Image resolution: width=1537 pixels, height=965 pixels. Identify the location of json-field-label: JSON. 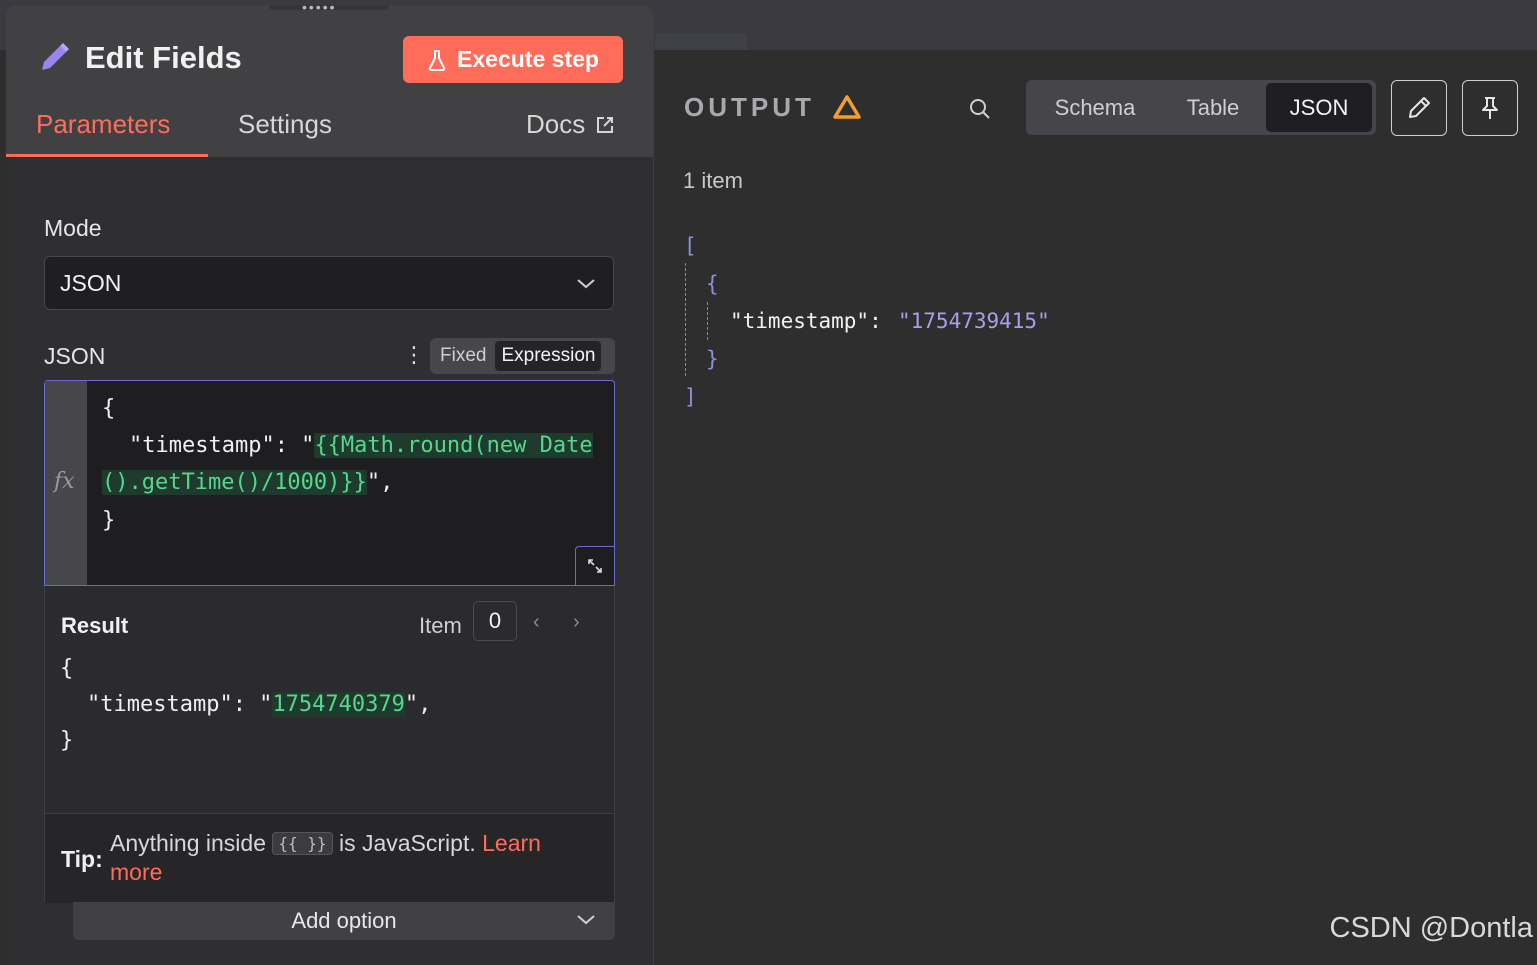
(75, 356).